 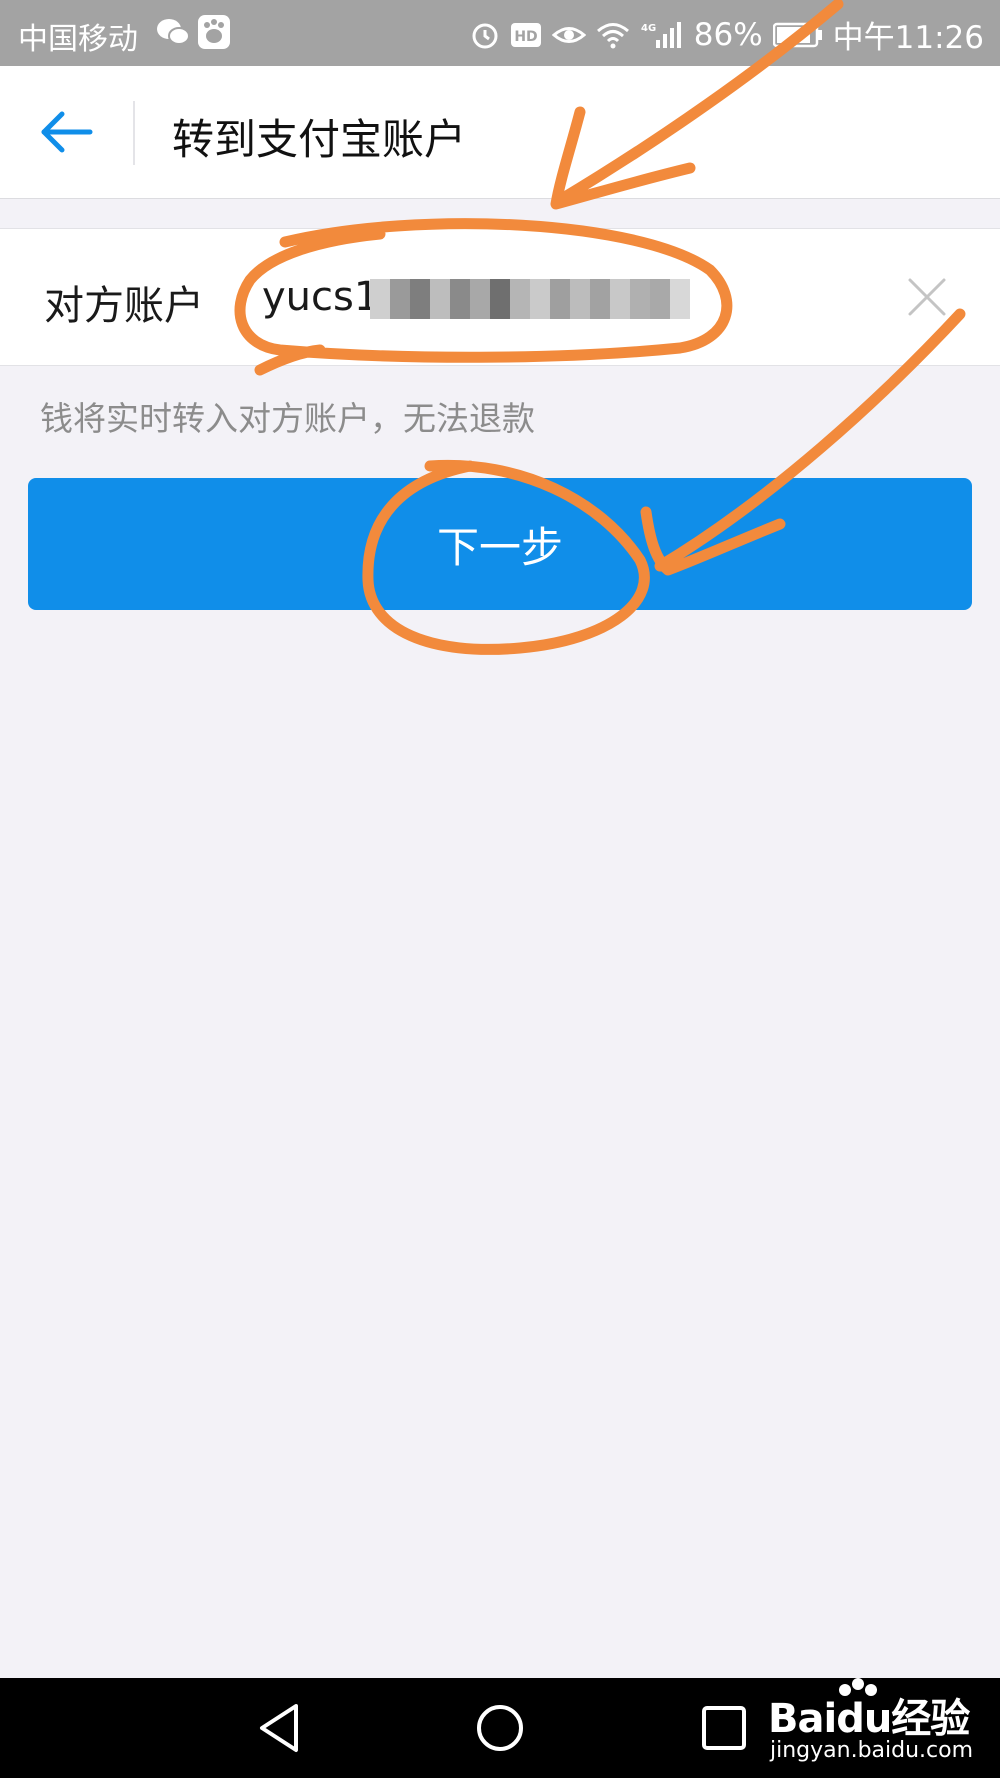 I want to click on battery-percent: 86%, so click(x=728, y=34).